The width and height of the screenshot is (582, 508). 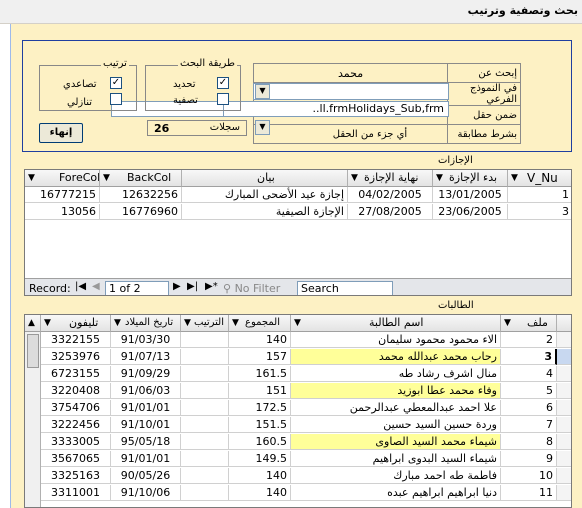 What do you see at coordinates (137, 288) in the screenshot?
I see `record-position-input: 1 of 2` at bounding box center [137, 288].